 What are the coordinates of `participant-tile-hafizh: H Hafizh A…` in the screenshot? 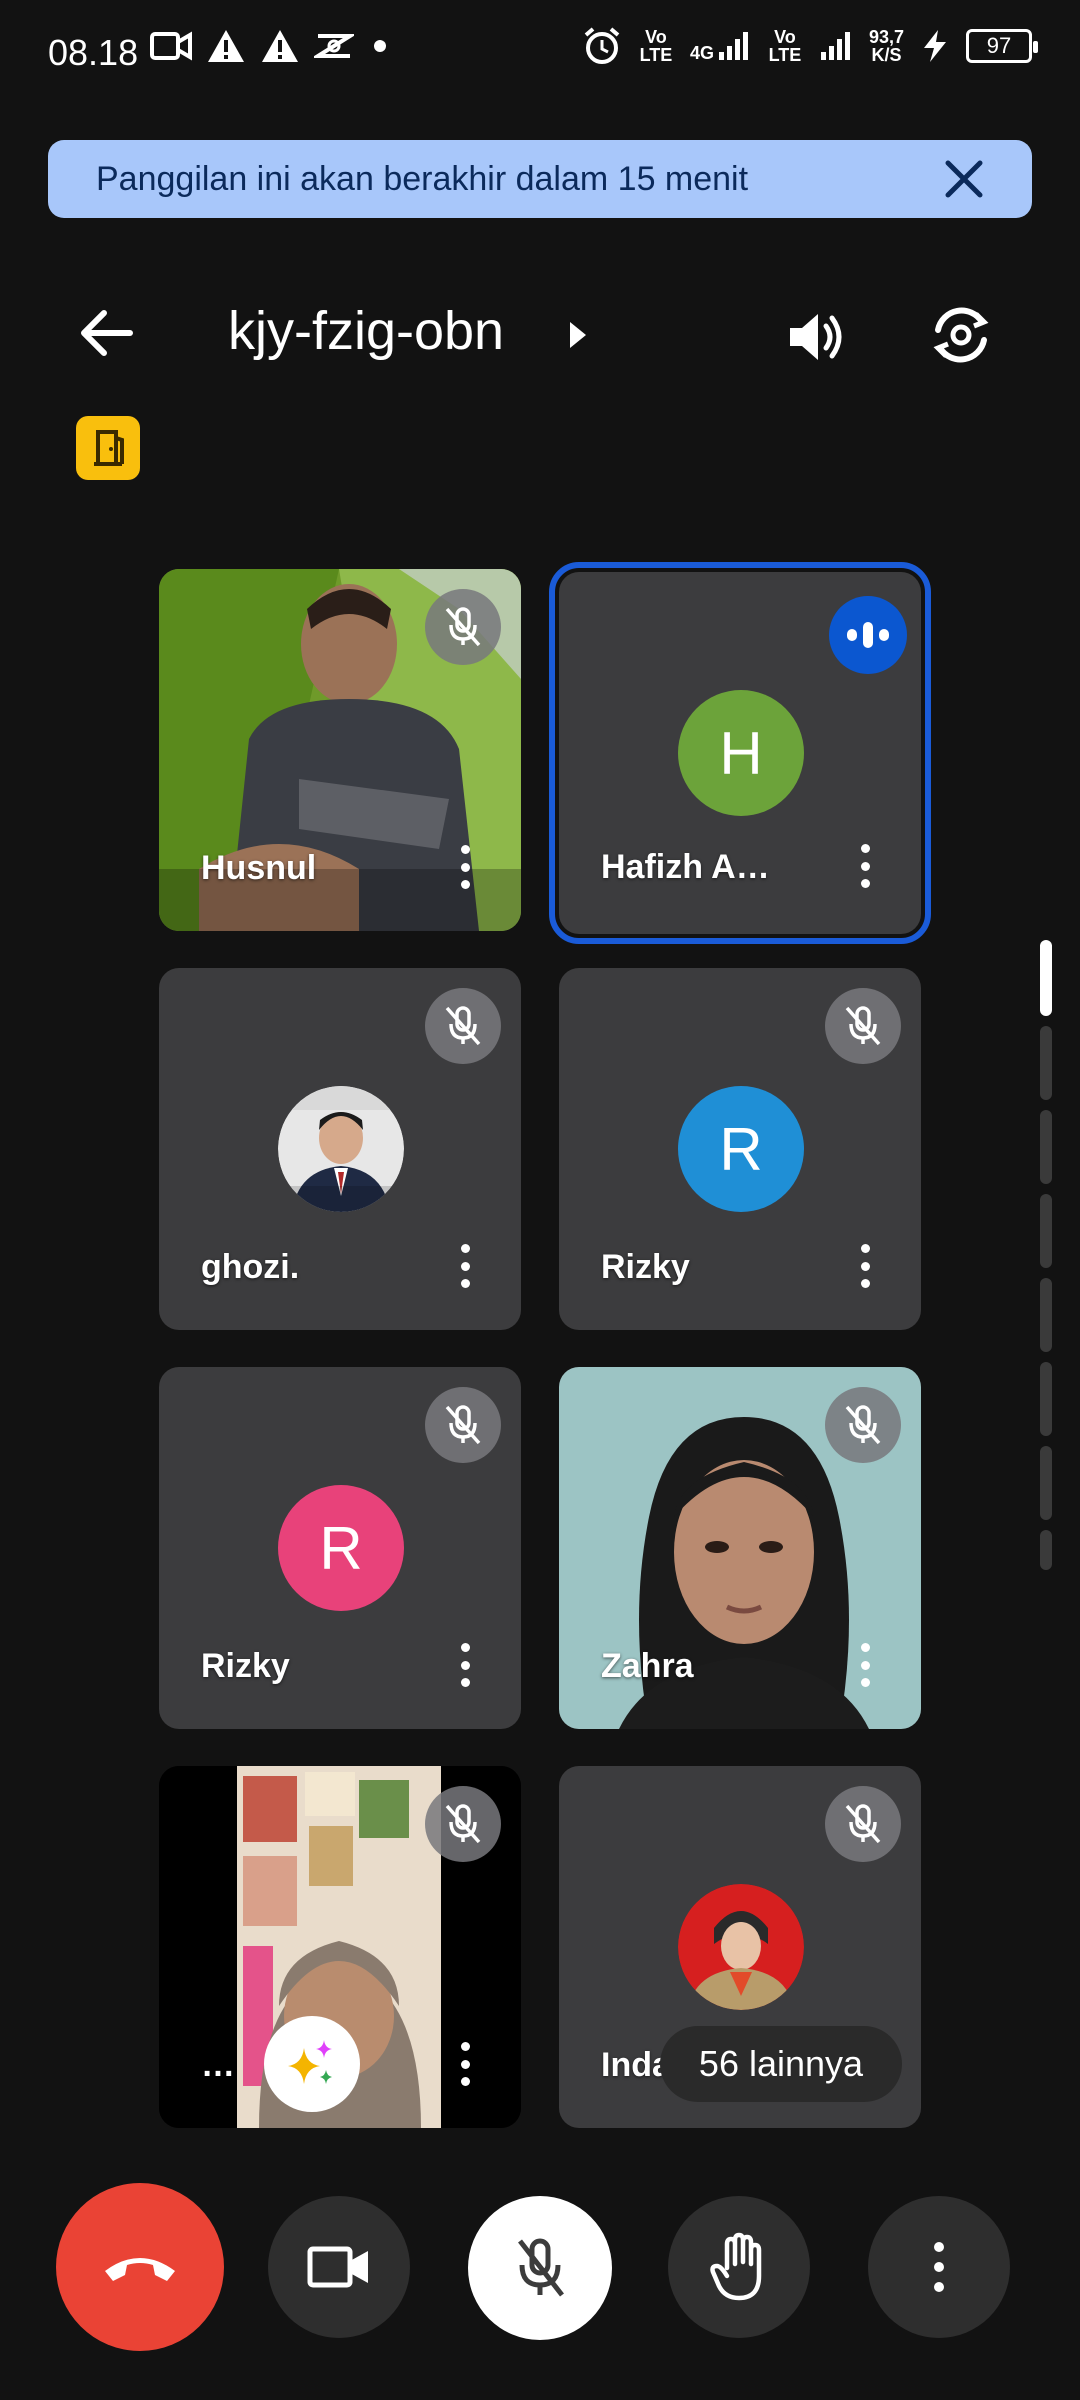 It's located at (740, 753).